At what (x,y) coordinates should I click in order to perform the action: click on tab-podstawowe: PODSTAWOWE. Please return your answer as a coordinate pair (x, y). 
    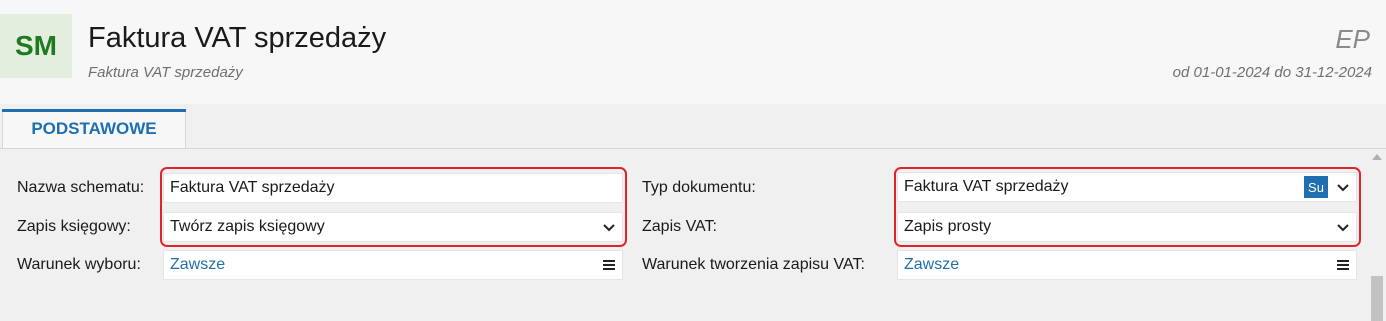
    Looking at the image, I should click on (94, 128).